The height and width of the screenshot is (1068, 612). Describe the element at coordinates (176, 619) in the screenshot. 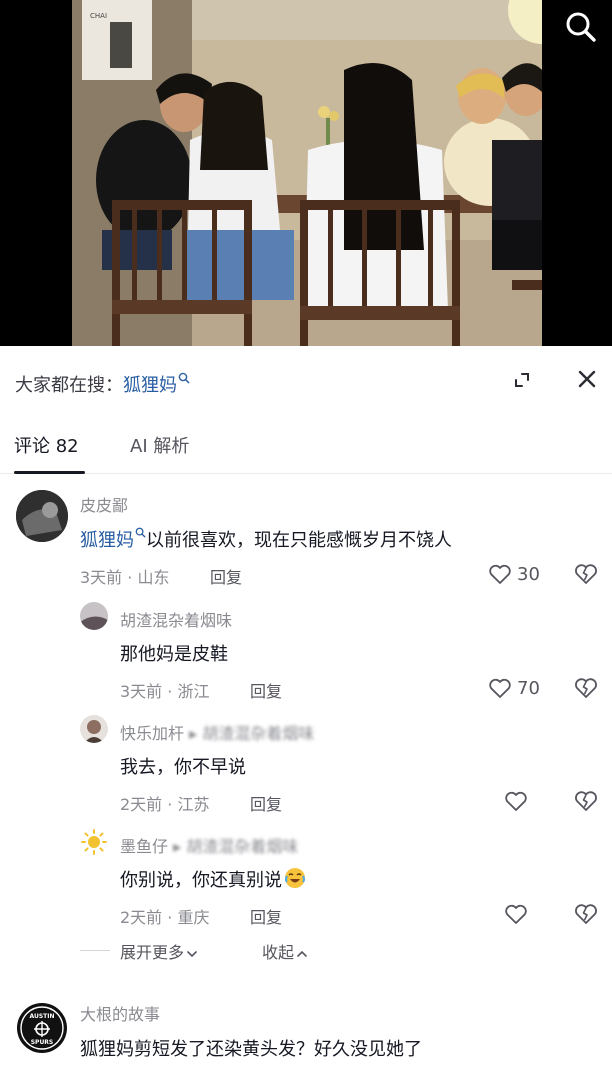

I see `reply-username: 胡渣混杂着烟味` at that location.